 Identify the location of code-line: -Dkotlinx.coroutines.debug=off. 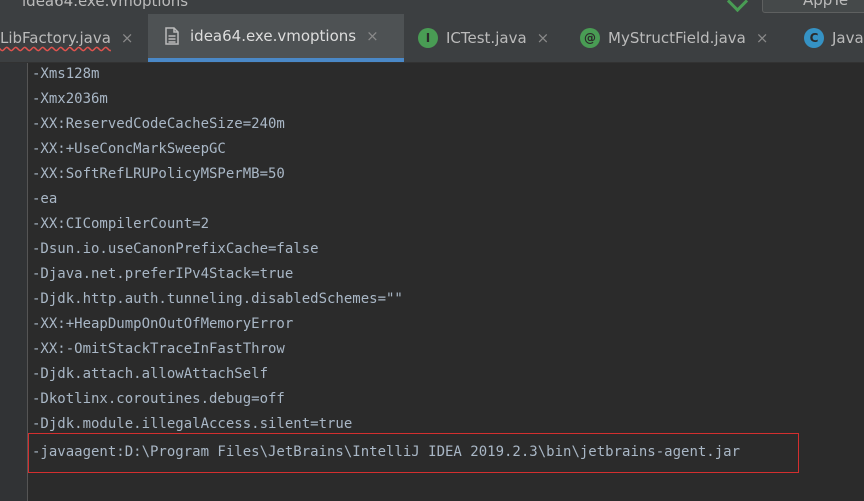
(158, 399).